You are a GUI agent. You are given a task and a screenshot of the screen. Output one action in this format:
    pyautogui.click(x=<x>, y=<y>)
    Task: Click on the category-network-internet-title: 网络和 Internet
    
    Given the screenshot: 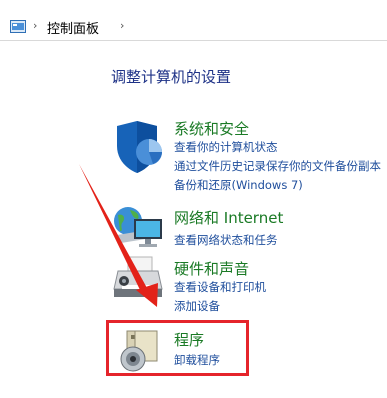 What is the action you would take?
    pyautogui.click(x=228, y=217)
    